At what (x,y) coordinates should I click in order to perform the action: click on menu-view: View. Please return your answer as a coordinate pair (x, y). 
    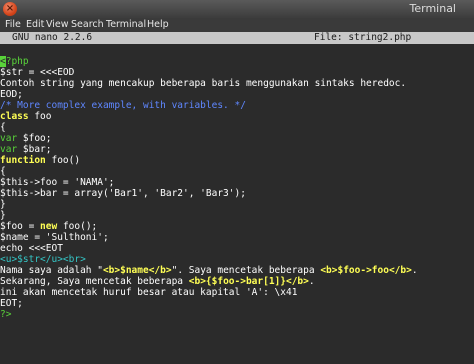
    Looking at the image, I should click on (57, 24).